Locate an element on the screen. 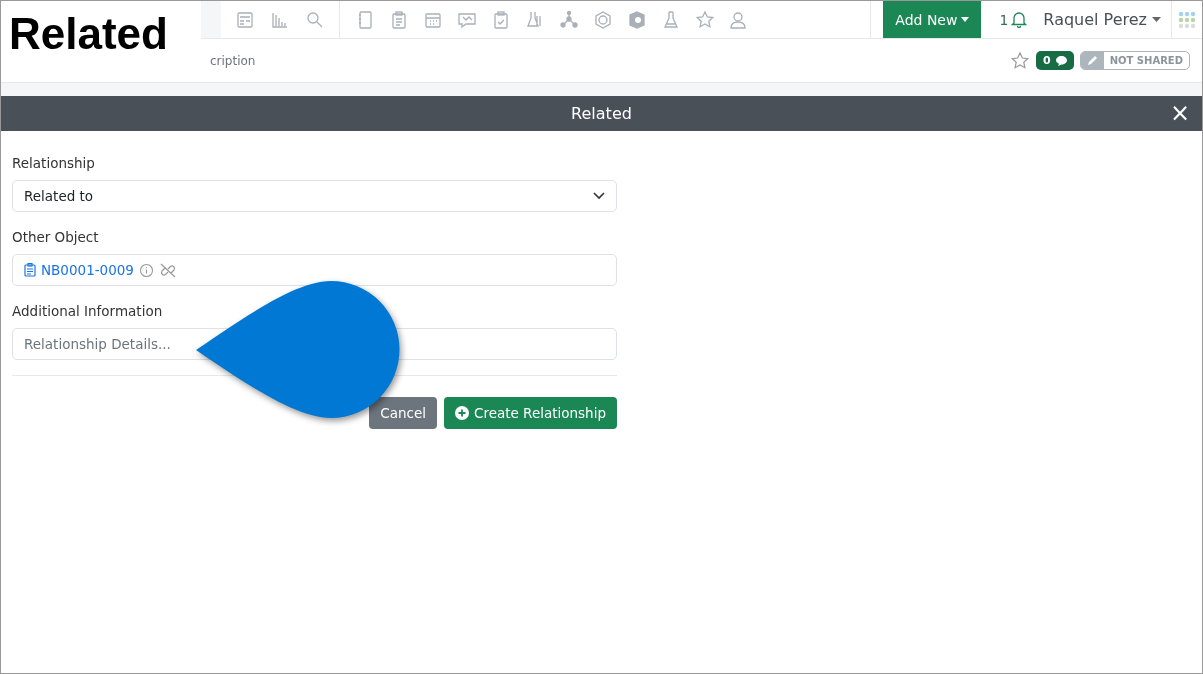 This screenshot has width=1203, height=674. relationship-dropdown: Related to is located at coordinates (314, 196).